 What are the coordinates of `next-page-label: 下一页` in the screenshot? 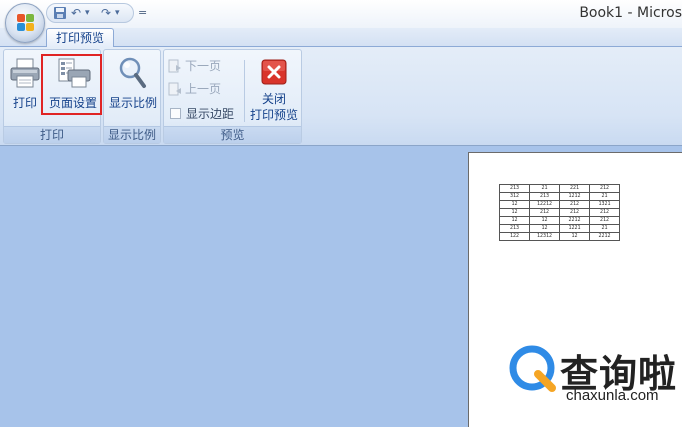 It's located at (203, 66).